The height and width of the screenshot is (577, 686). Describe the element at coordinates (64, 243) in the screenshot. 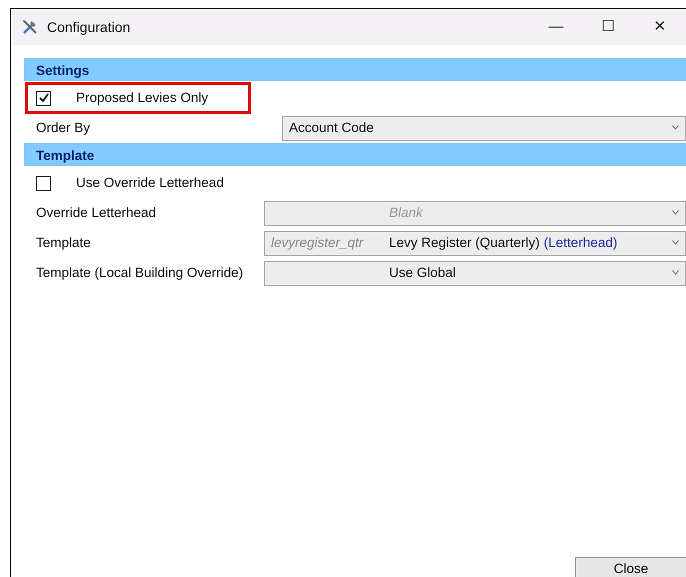

I see `field-label: Template` at that location.